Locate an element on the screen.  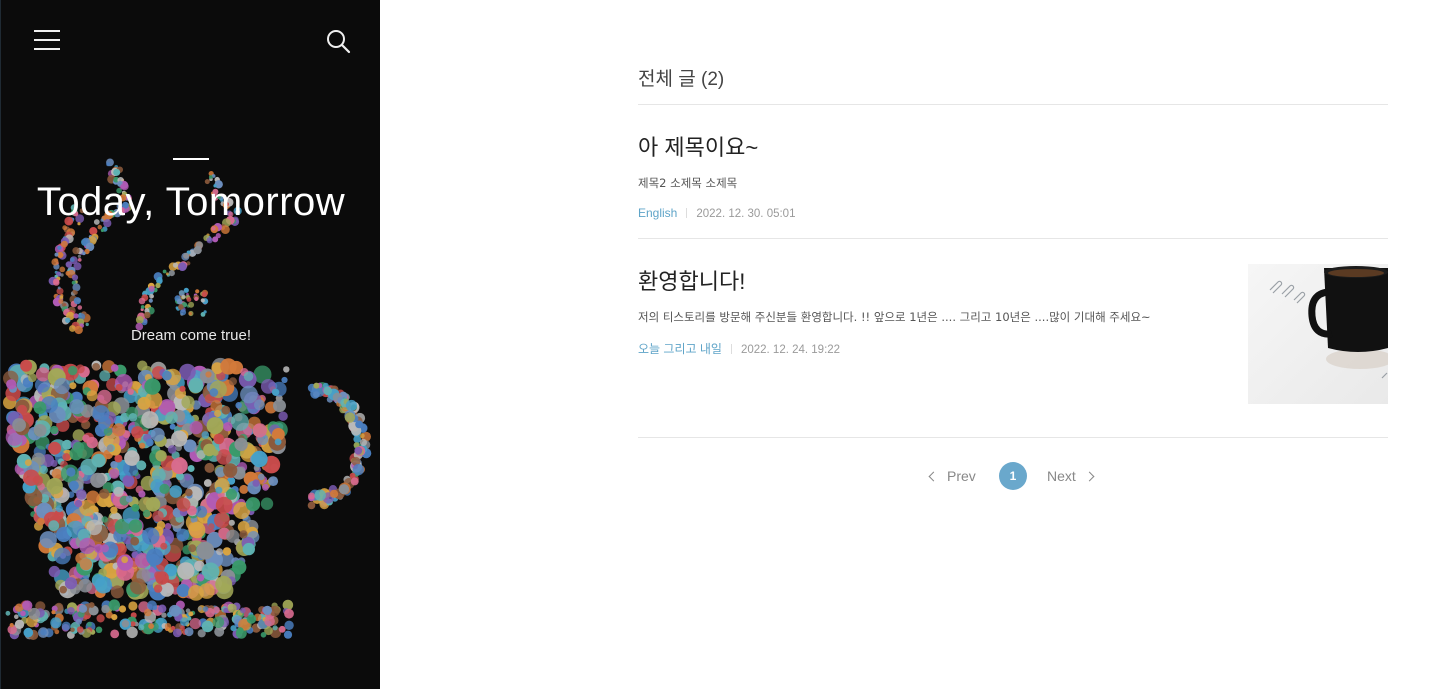
next-page-button: Next is located at coordinates (1071, 476).